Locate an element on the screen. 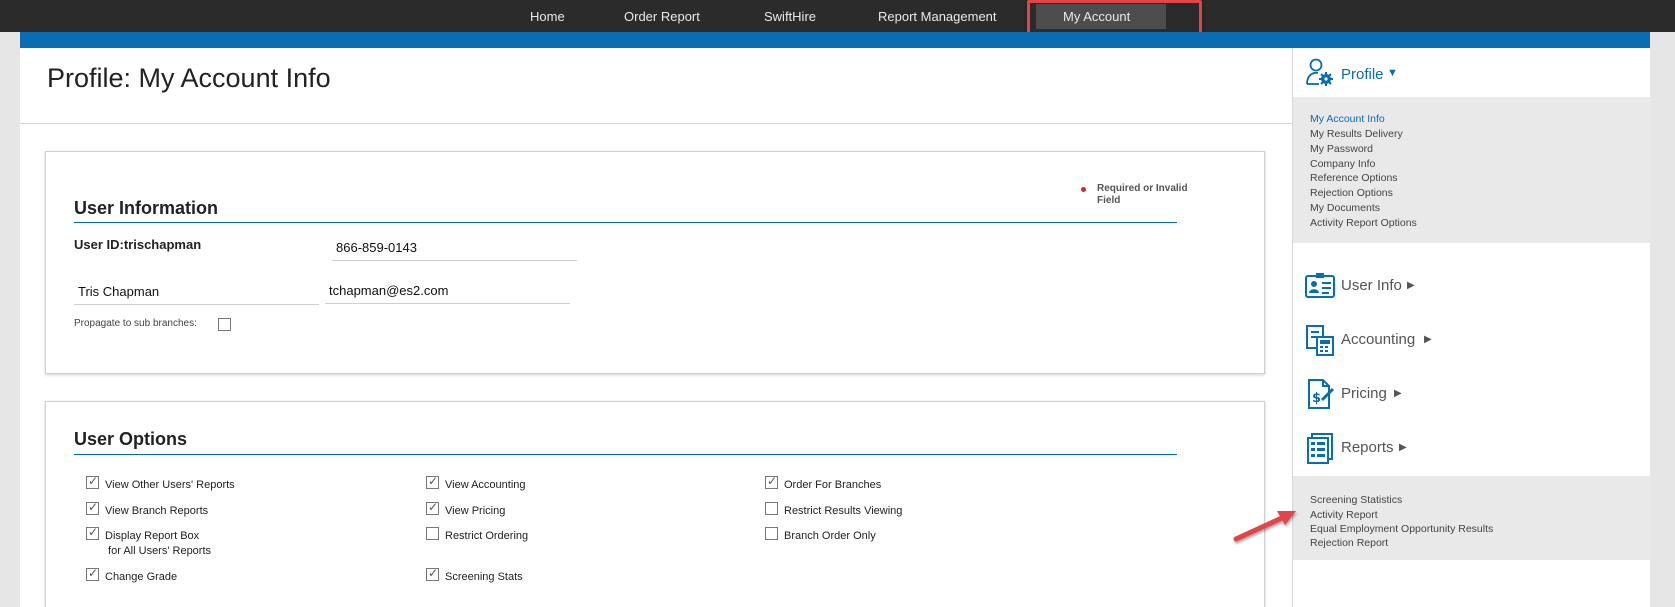 This screenshot has height=607, width=1675. caret-down-icon: ▼ is located at coordinates (1392, 73).